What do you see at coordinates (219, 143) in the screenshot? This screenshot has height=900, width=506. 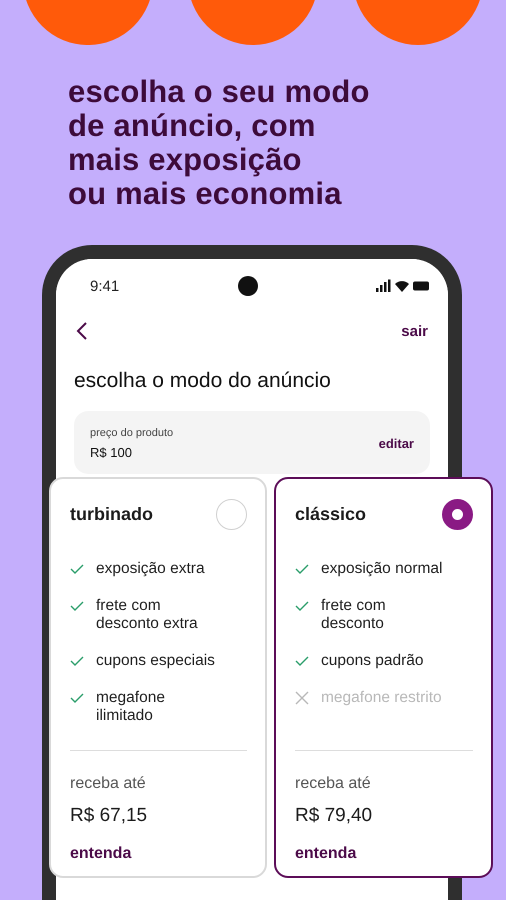 I see `headline: escolha o seu modo de anúncio, com mais exposição ou mais economia` at bounding box center [219, 143].